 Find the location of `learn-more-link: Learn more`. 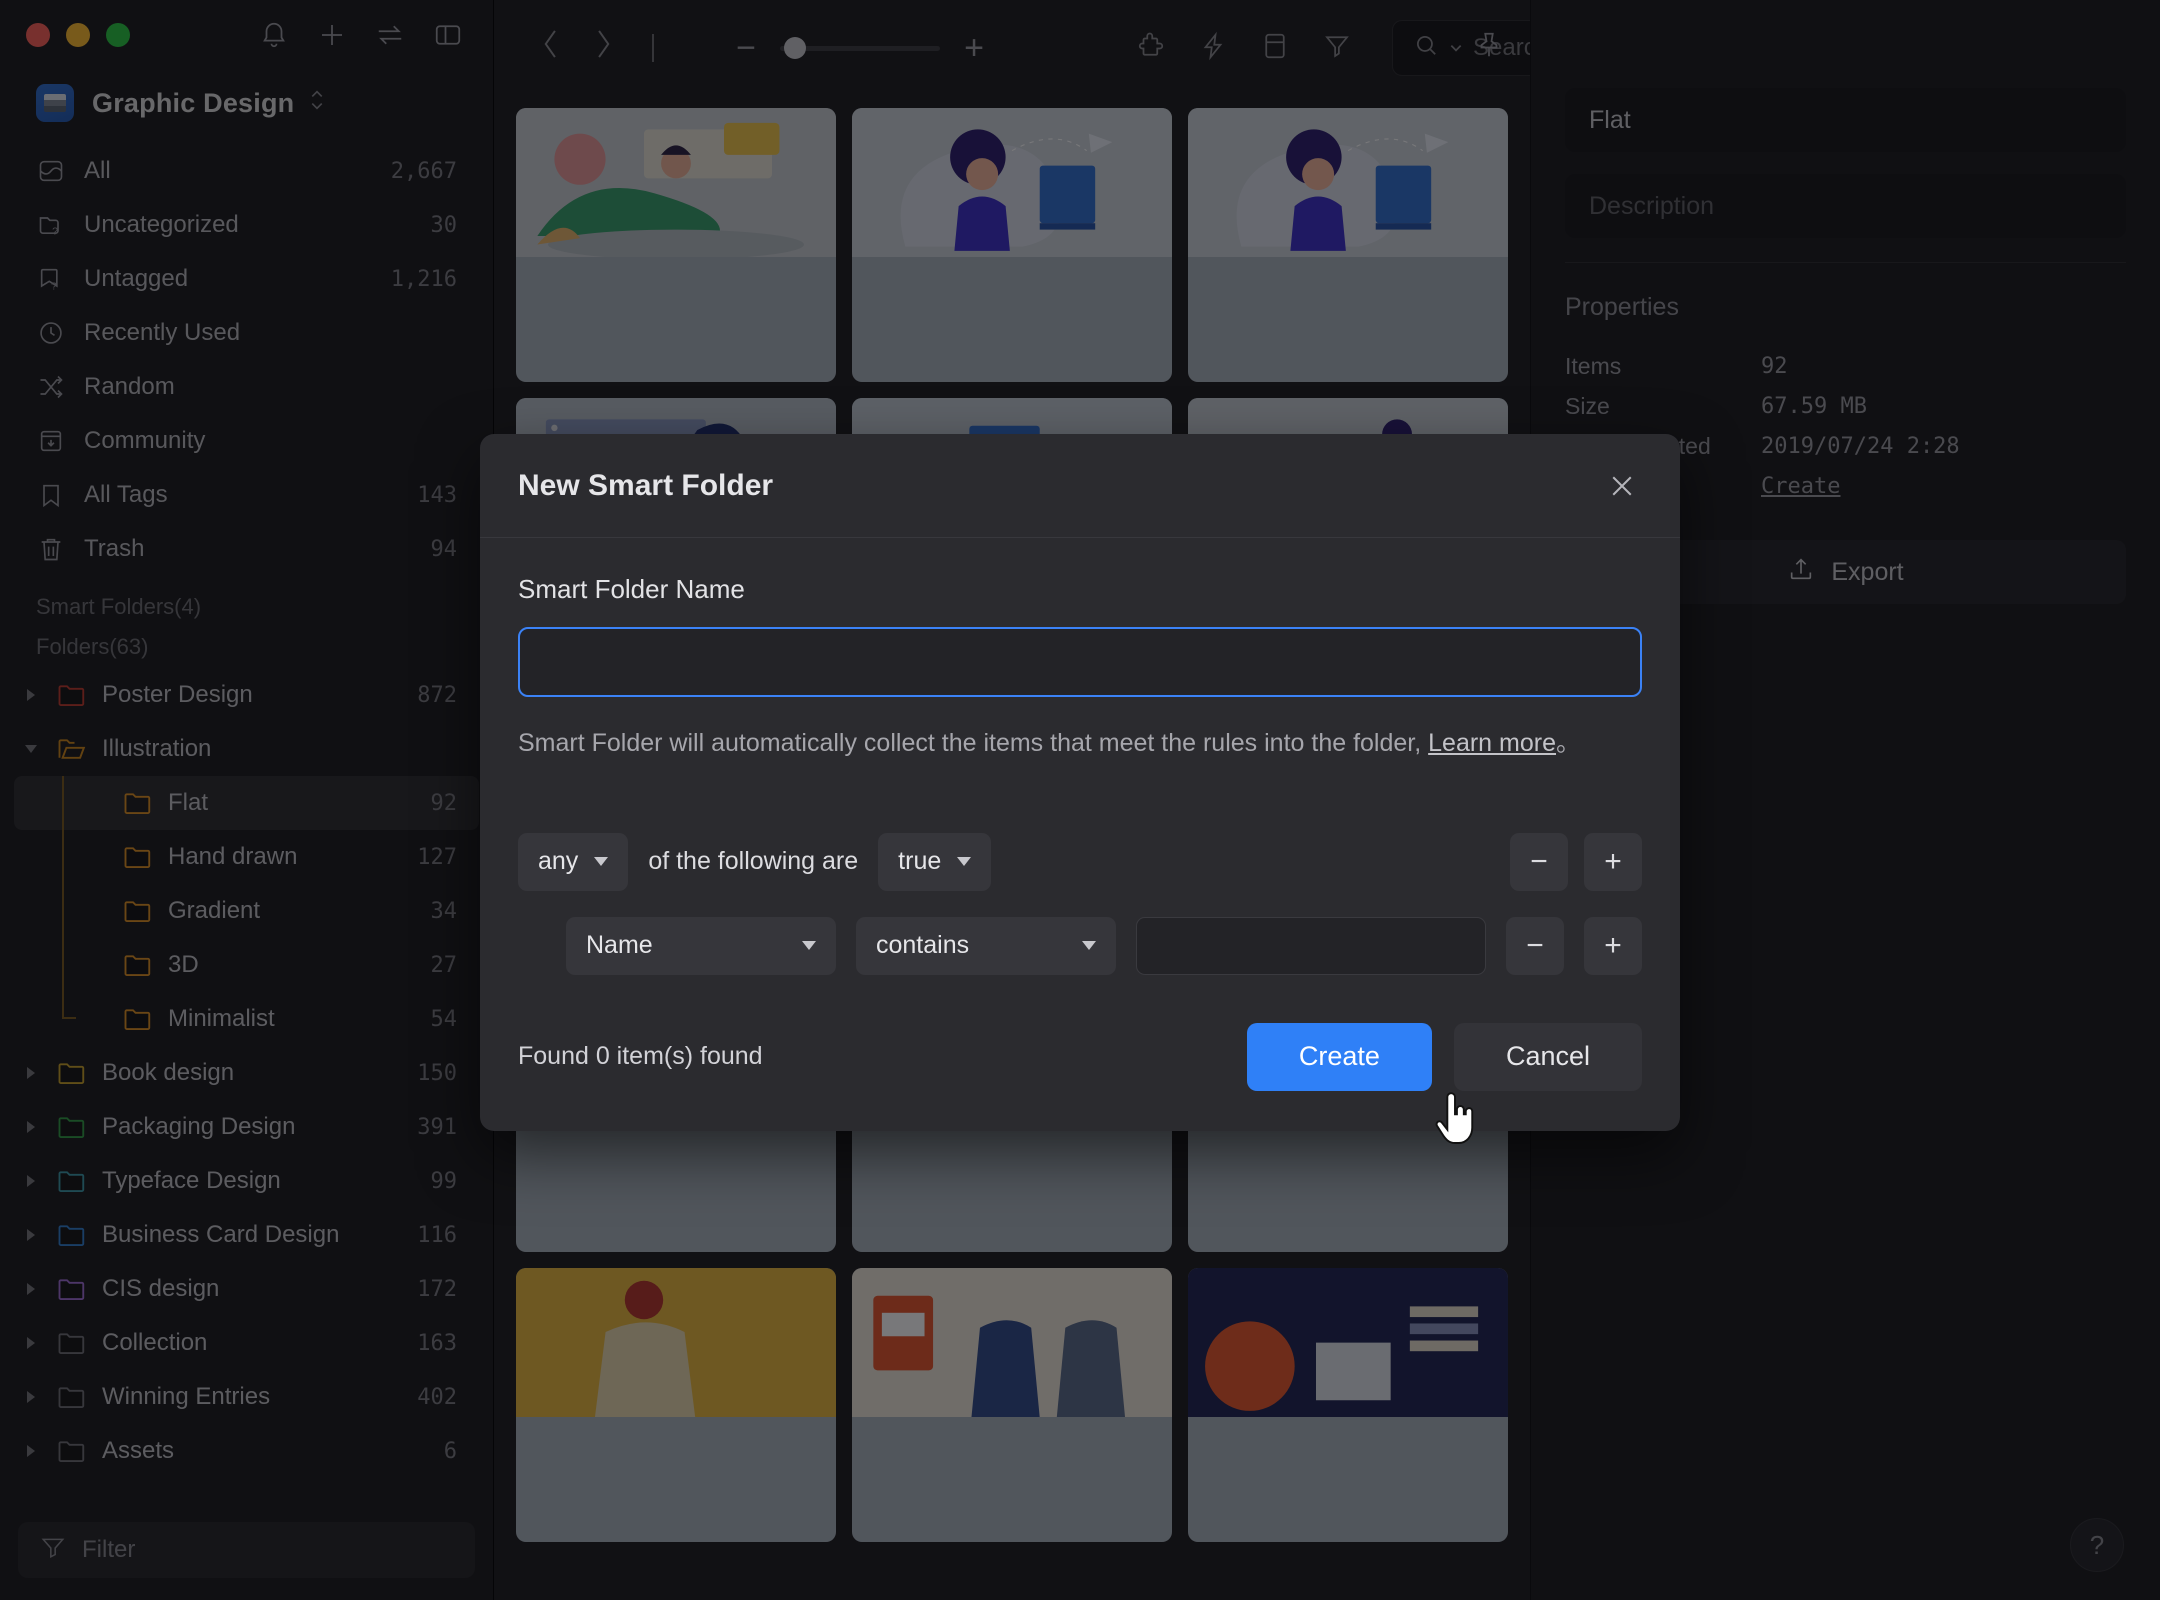

learn-more-link: Learn more is located at coordinates (1492, 743).